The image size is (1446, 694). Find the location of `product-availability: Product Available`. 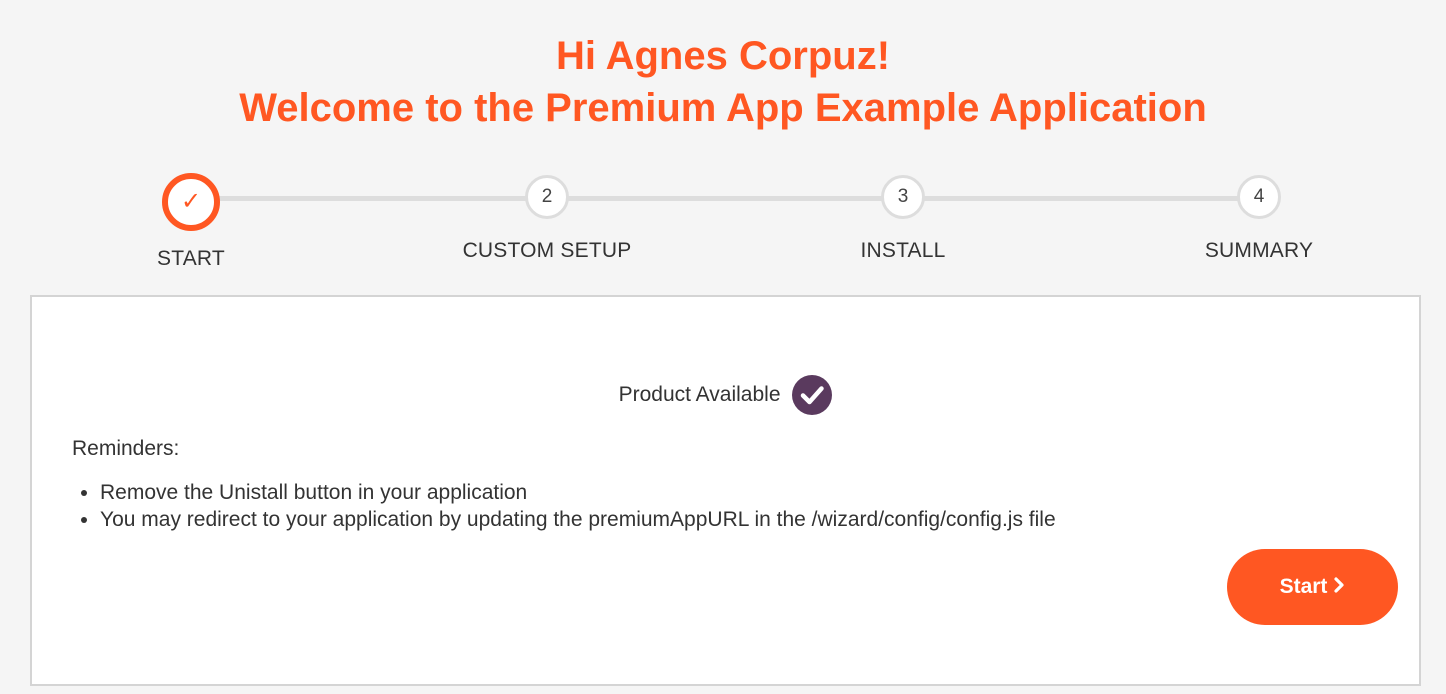

product-availability: Product Available is located at coordinates (725, 395).